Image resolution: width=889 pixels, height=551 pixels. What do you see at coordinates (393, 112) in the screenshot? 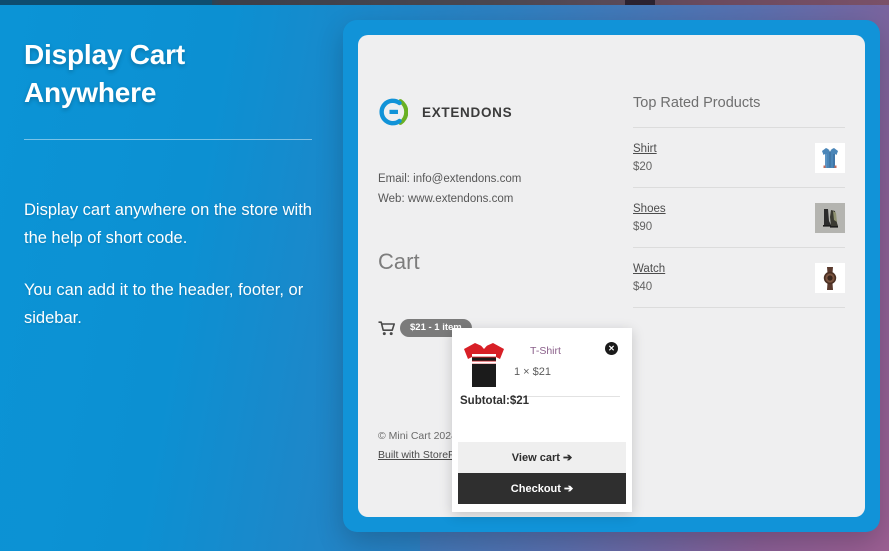
I see `extendons-logo-icon` at bounding box center [393, 112].